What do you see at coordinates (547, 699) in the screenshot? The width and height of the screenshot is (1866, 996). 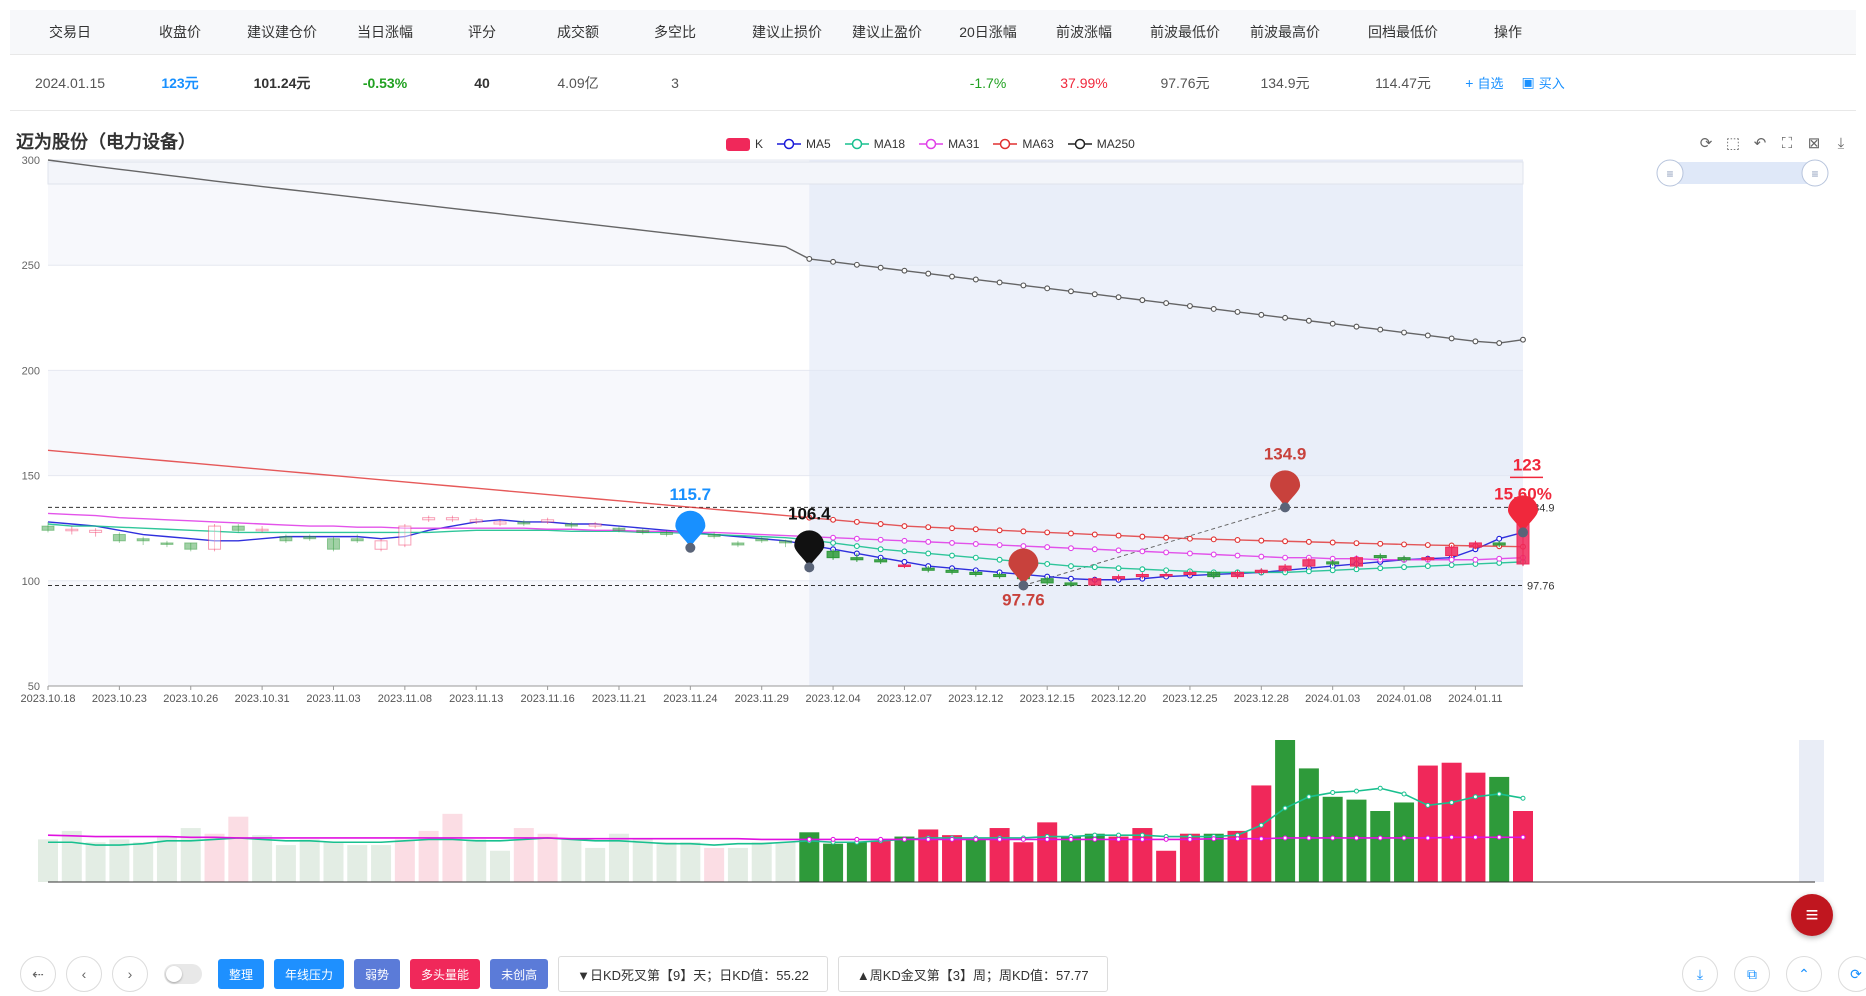 I see `x-tick-label: 2023.11.16` at bounding box center [547, 699].